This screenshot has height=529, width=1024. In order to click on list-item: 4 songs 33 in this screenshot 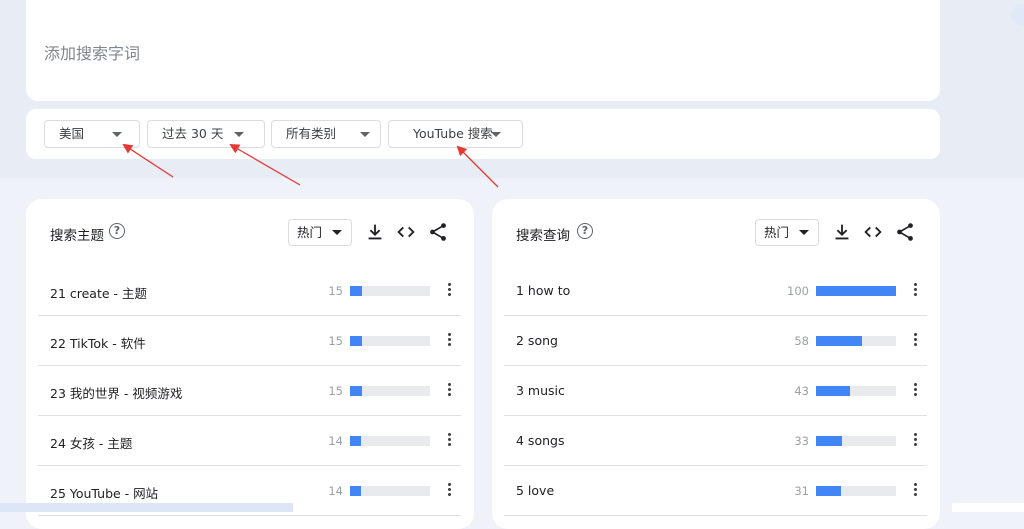, I will do `click(715, 441)`.